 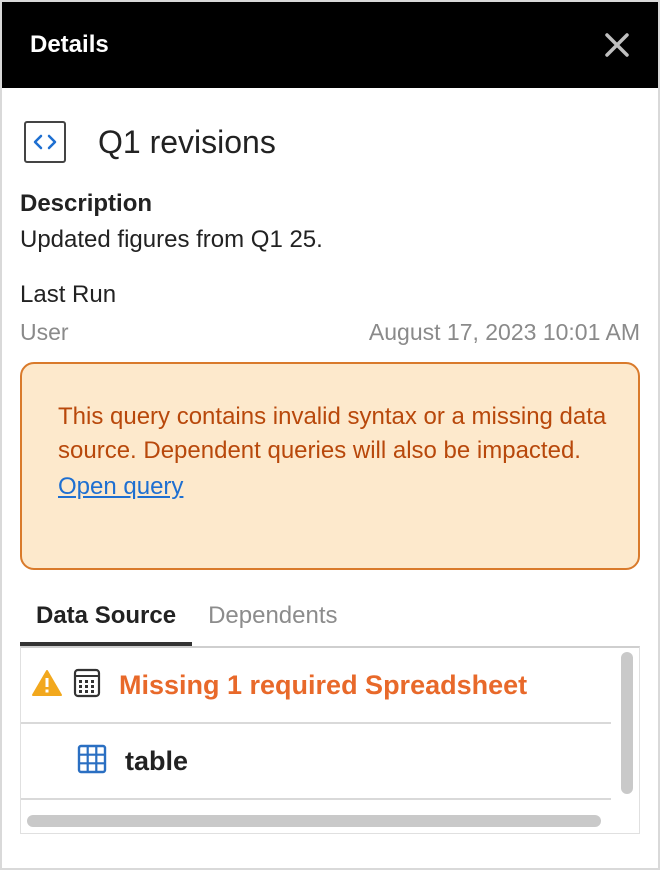 What do you see at coordinates (323, 684) in the screenshot?
I see `list-item-label: Missing 1 required Spreadsheet` at bounding box center [323, 684].